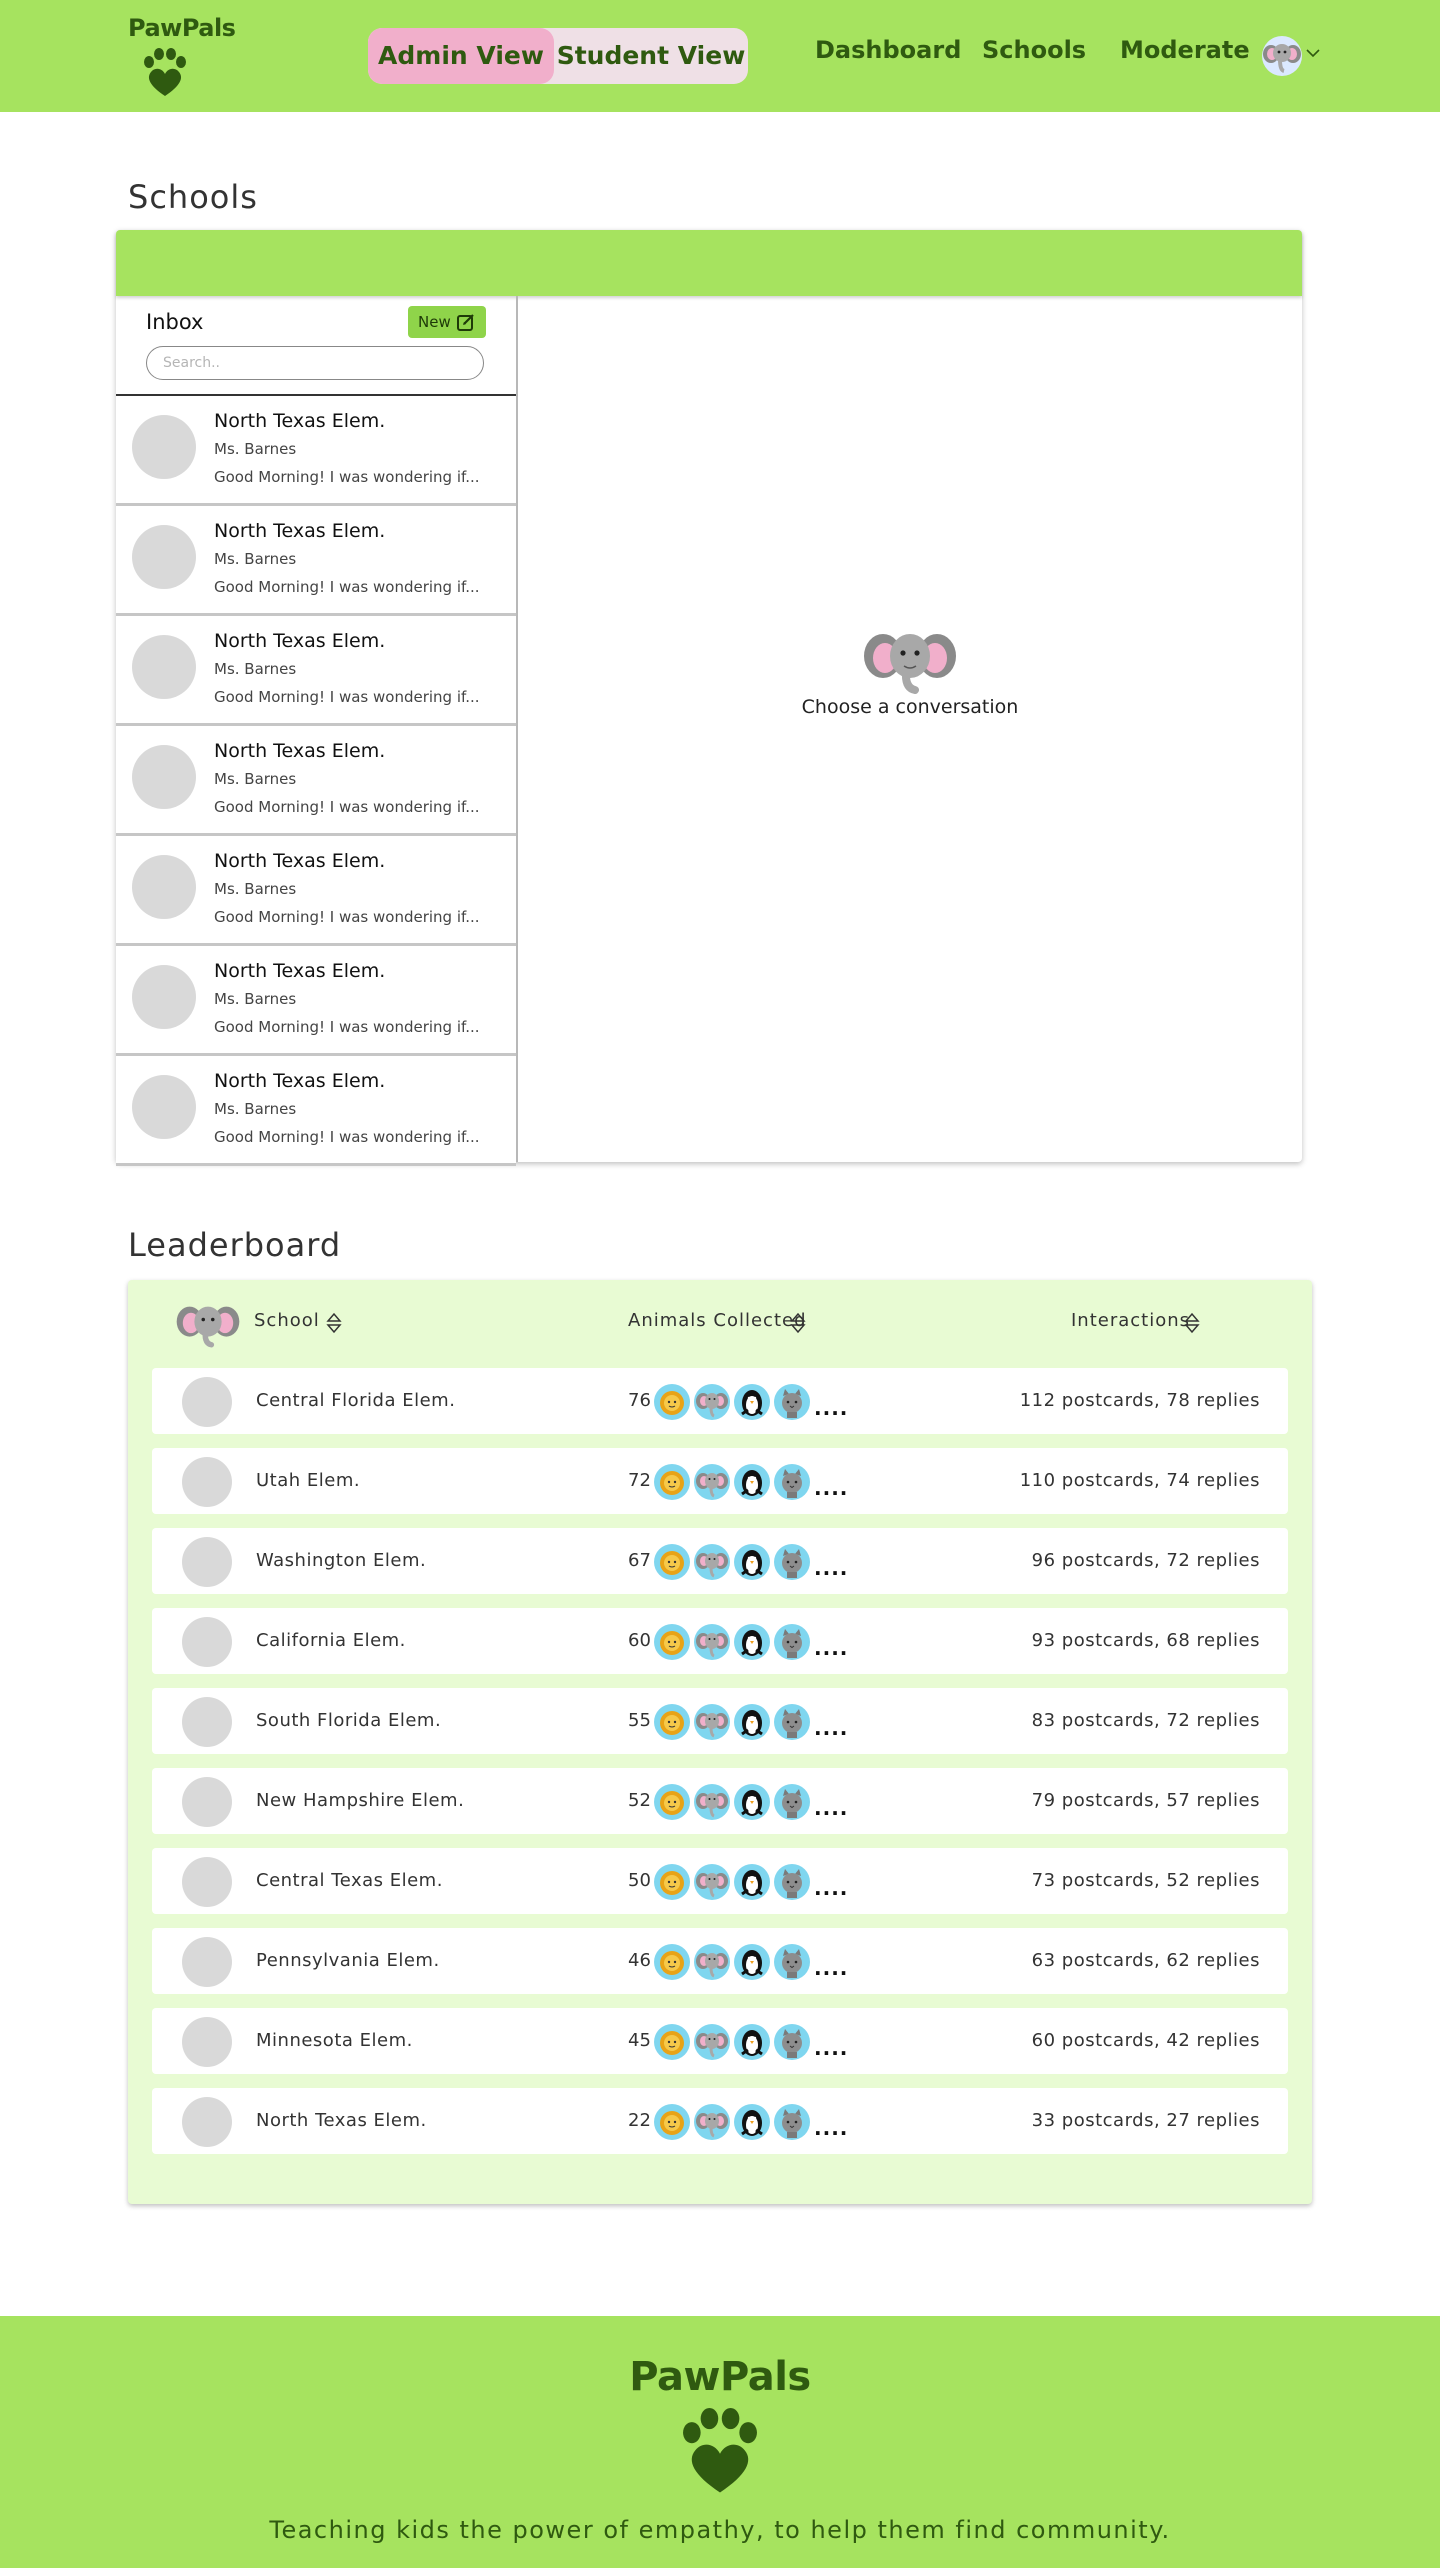  I want to click on animals-collected-count: 60, so click(639, 1640).